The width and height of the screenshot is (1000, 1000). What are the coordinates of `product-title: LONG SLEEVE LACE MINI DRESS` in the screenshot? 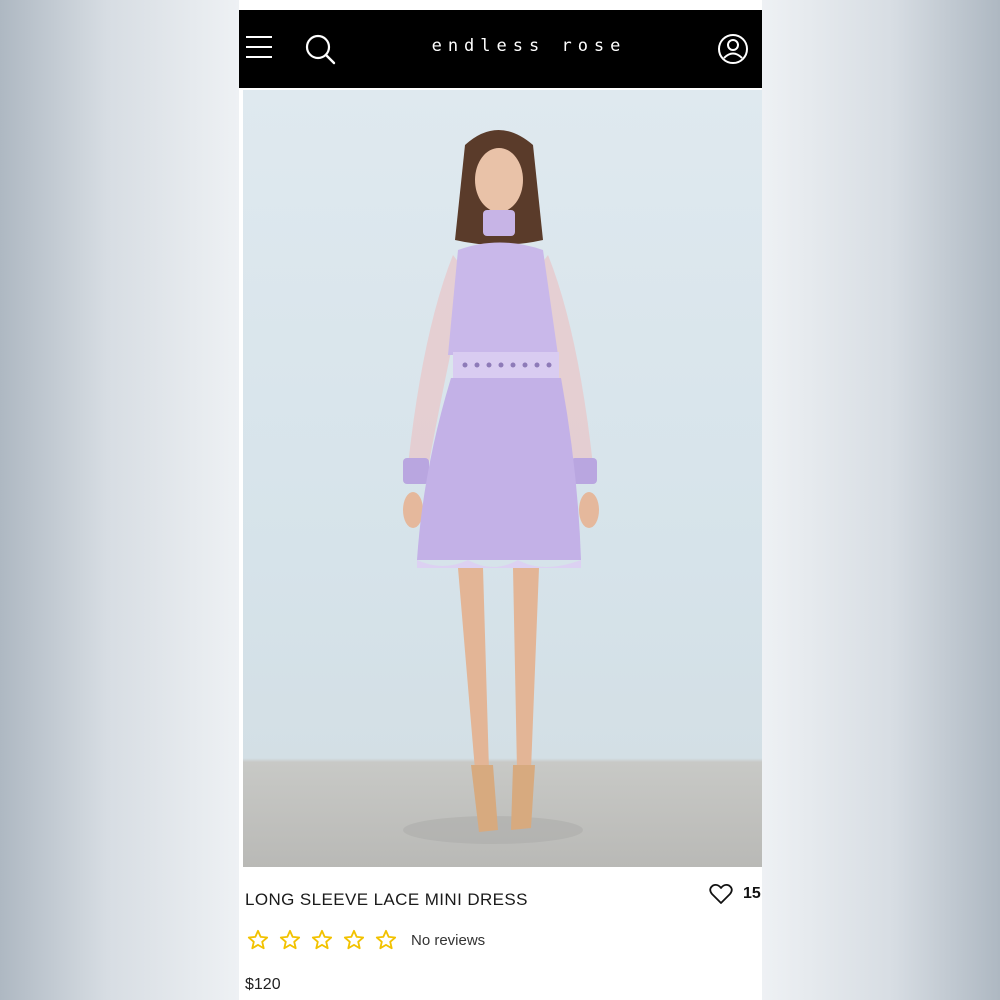 It's located at (386, 899).